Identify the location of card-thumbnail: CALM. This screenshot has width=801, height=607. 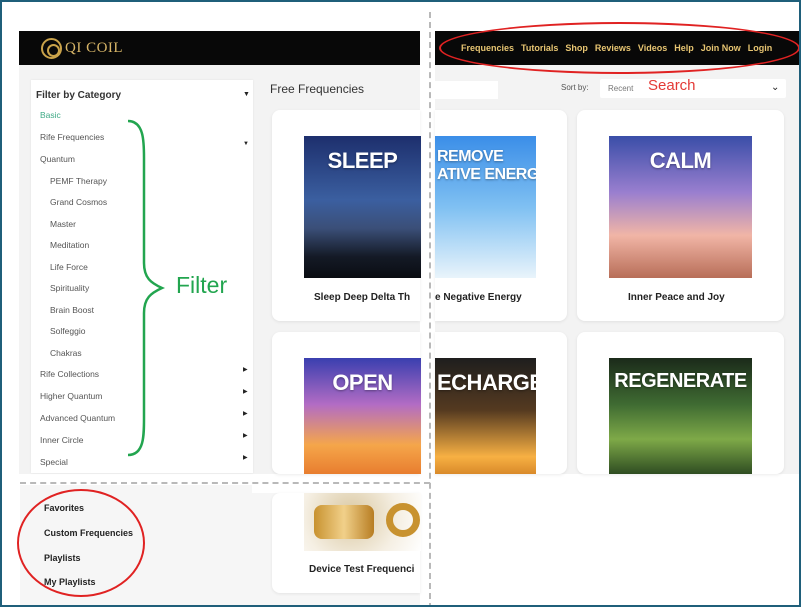
(680, 207).